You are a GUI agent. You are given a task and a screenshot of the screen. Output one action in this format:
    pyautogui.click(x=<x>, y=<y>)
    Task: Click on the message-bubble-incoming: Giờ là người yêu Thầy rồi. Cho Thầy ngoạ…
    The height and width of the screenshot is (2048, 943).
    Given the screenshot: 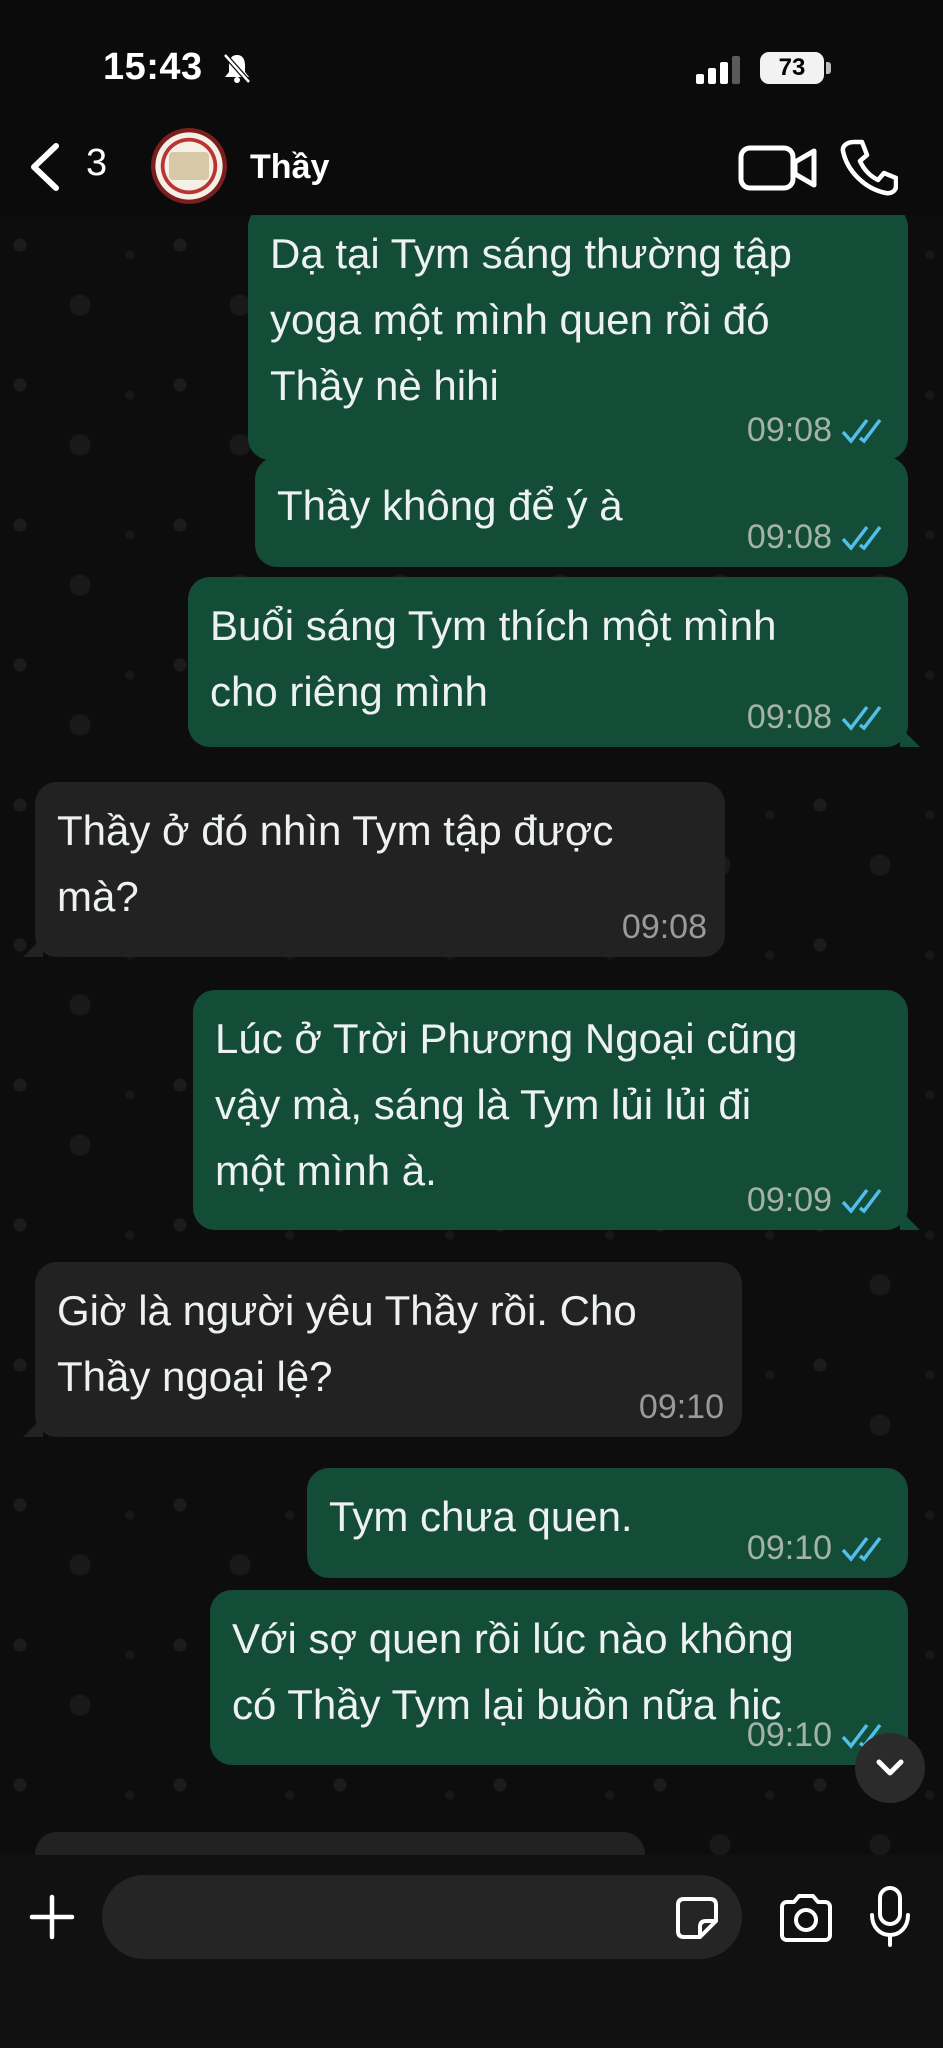 What is the action you would take?
    pyautogui.click(x=382, y=1349)
    